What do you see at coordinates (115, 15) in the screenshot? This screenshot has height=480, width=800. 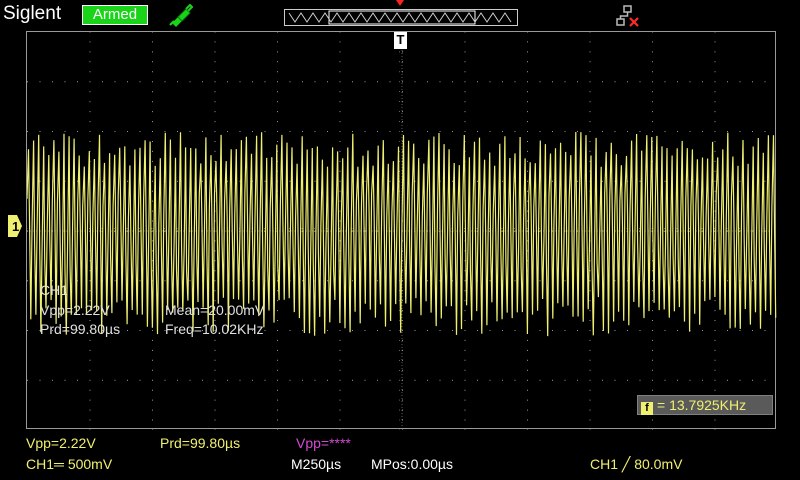 I see `acquisition-status-badge: Armed` at bounding box center [115, 15].